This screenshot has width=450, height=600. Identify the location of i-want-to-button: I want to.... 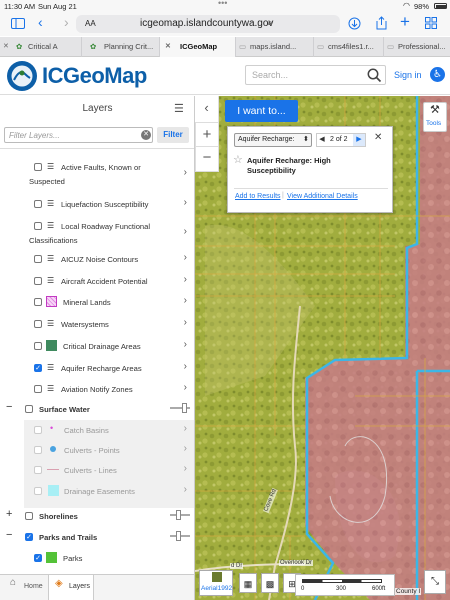
(261, 111).